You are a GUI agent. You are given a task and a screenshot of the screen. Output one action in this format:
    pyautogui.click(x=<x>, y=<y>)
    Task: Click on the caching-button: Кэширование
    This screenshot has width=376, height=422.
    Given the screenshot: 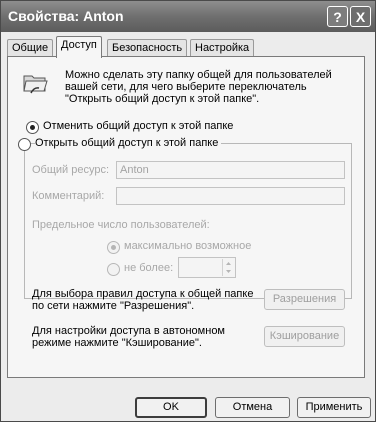 What is the action you would take?
    pyautogui.click(x=304, y=336)
    